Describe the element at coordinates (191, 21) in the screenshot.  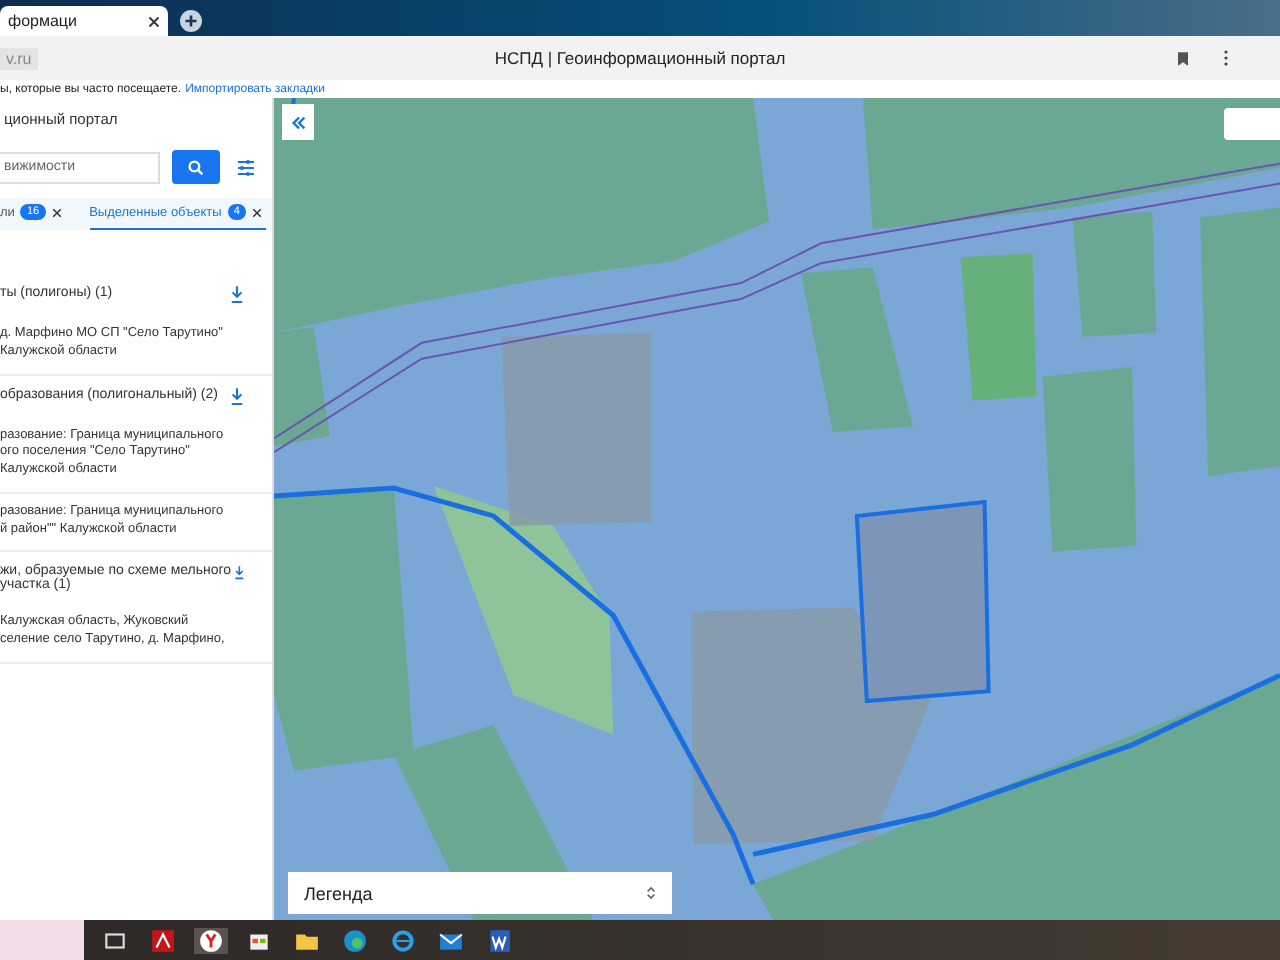
I see `new-tab-icon` at that location.